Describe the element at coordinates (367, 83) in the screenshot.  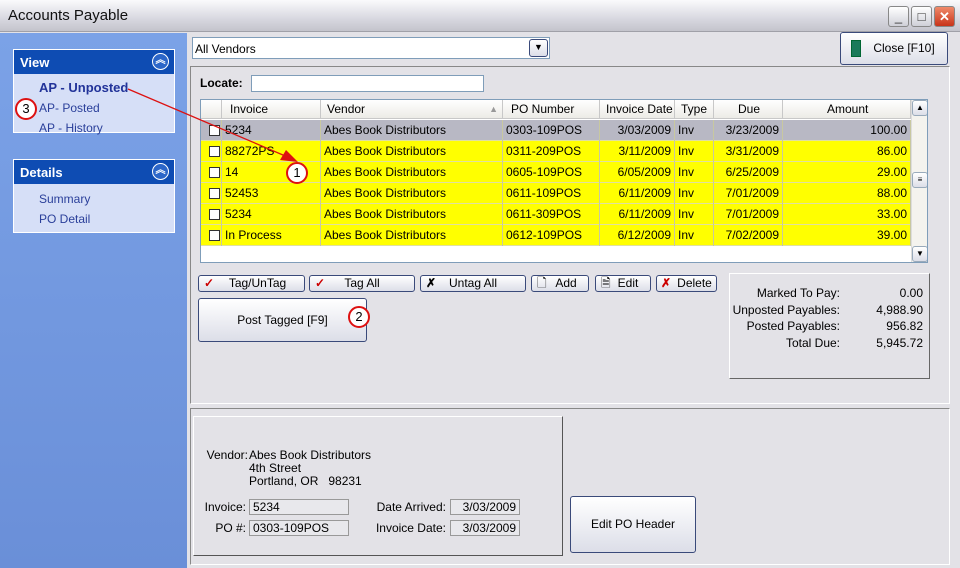
I see `locate-input` at that location.